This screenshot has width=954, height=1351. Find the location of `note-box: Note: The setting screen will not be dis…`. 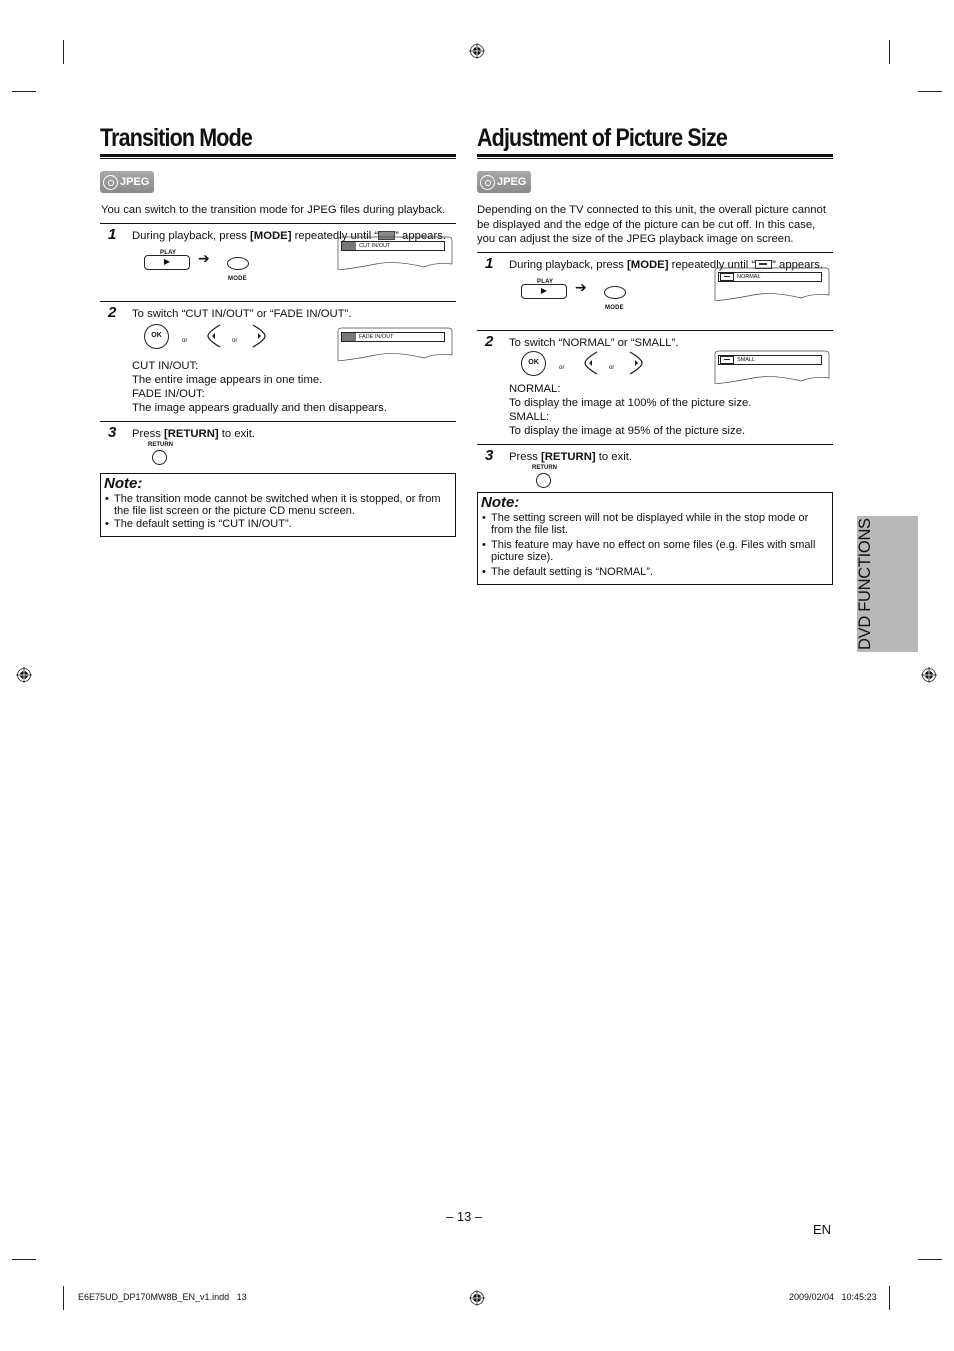

note-box: Note: The setting screen will not be dis… is located at coordinates (655, 538).